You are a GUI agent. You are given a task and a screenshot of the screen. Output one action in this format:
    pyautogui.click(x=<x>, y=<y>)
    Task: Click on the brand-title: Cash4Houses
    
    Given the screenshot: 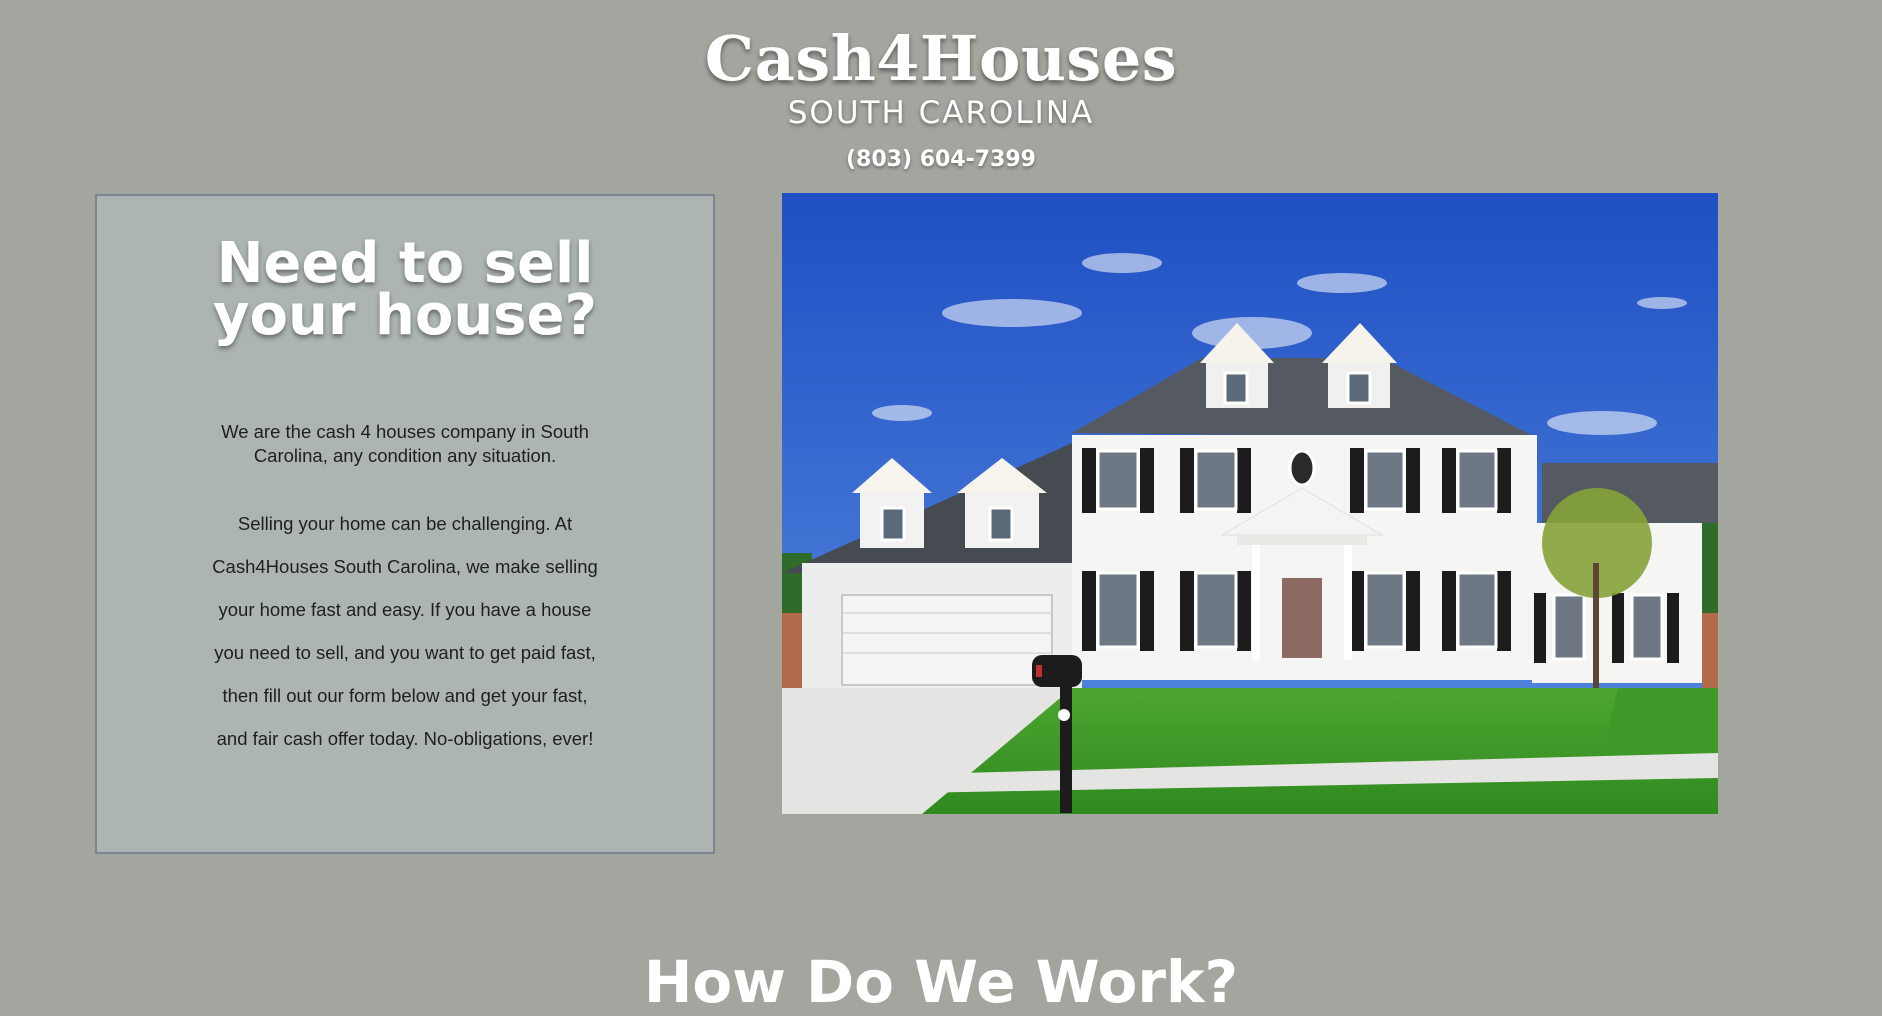 What is the action you would take?
    pyautogui.click(x=941, y=58)
    